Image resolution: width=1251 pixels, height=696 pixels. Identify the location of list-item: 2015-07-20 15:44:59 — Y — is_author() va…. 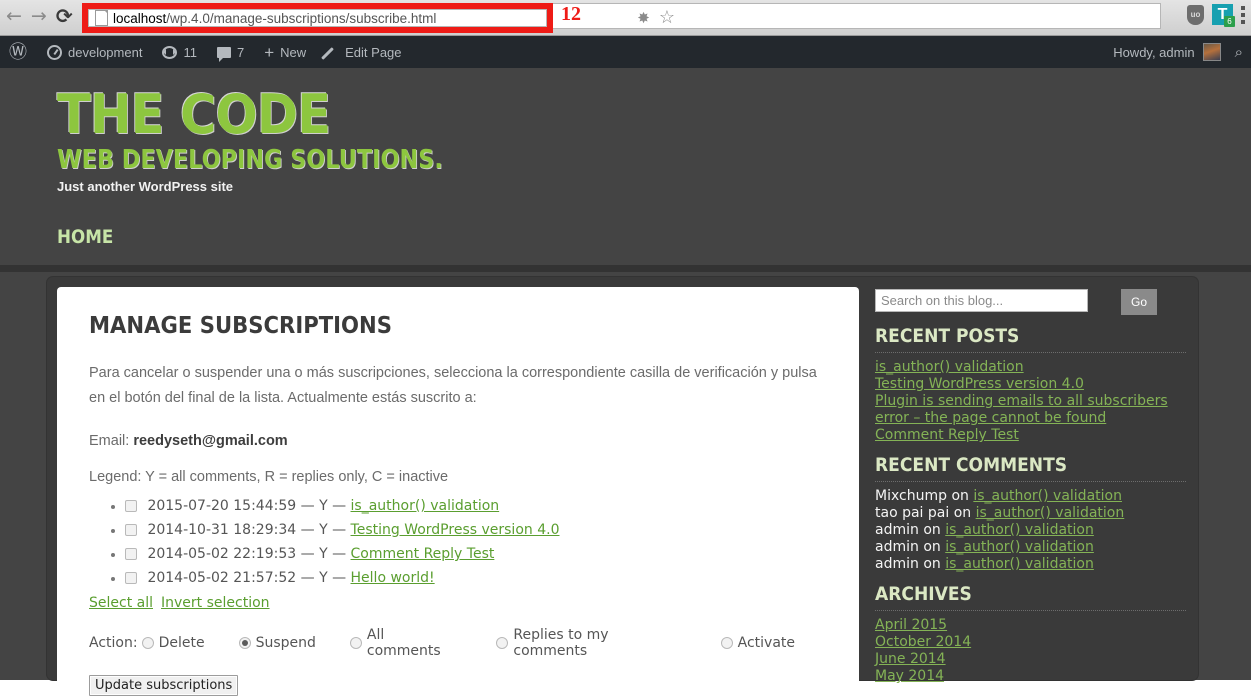
(477, 506).